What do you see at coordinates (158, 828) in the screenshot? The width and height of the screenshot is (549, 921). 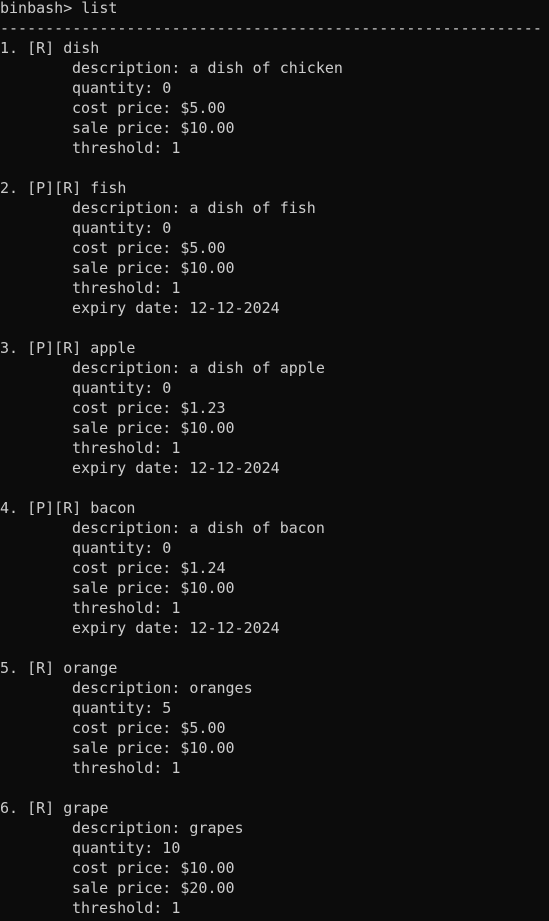 I see `item-field: description: grapes` at bounding box center [158, 828].